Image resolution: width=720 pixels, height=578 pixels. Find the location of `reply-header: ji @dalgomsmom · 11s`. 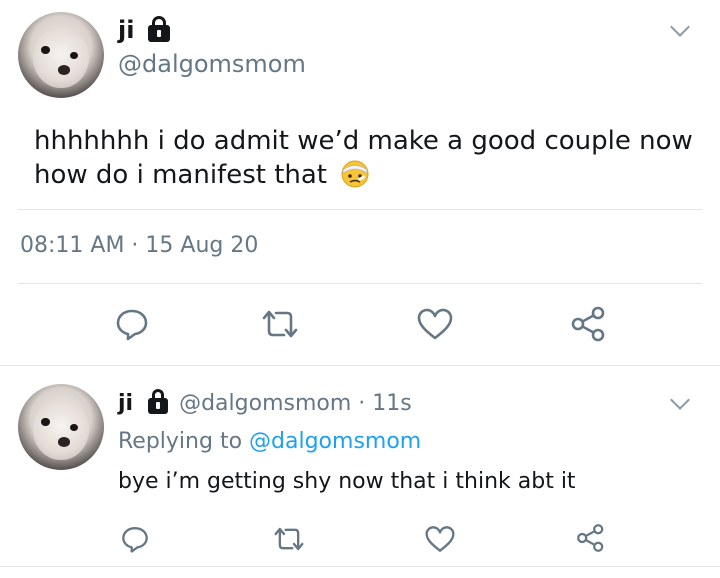

reply-header: ji @dalgomsmom · 11s is located at coordinates (265, 403).